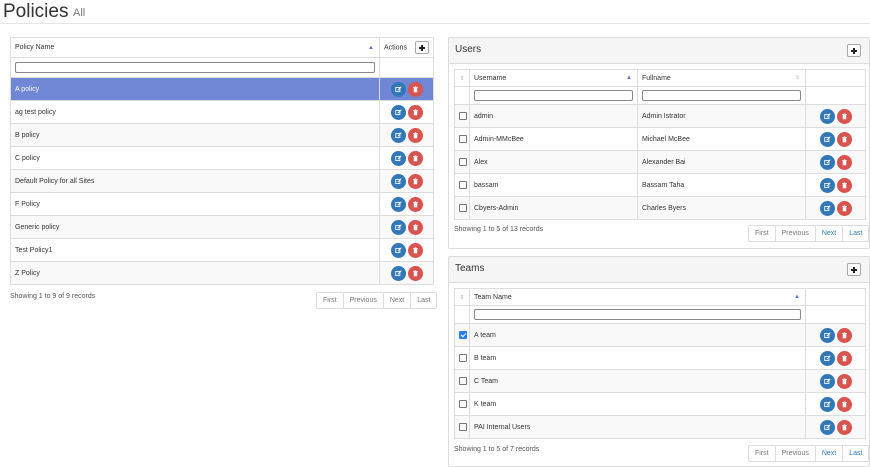  I want to click on table-row: PAI Internal Users, so click(660, 427).